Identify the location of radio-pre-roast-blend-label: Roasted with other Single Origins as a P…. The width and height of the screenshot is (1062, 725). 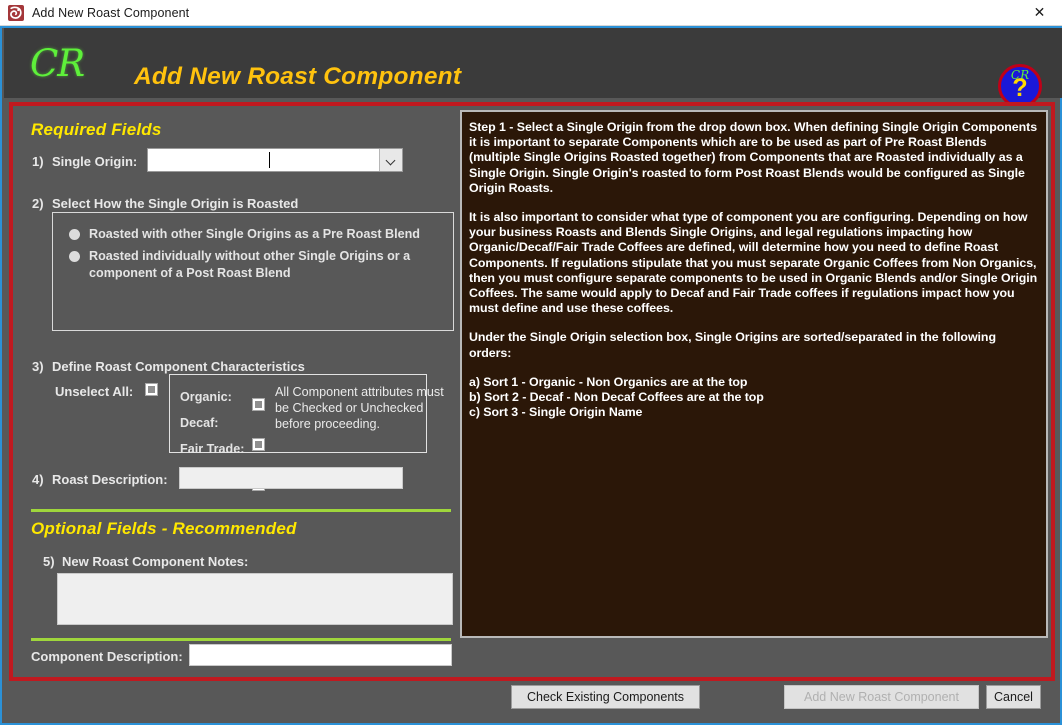
(255, 234).